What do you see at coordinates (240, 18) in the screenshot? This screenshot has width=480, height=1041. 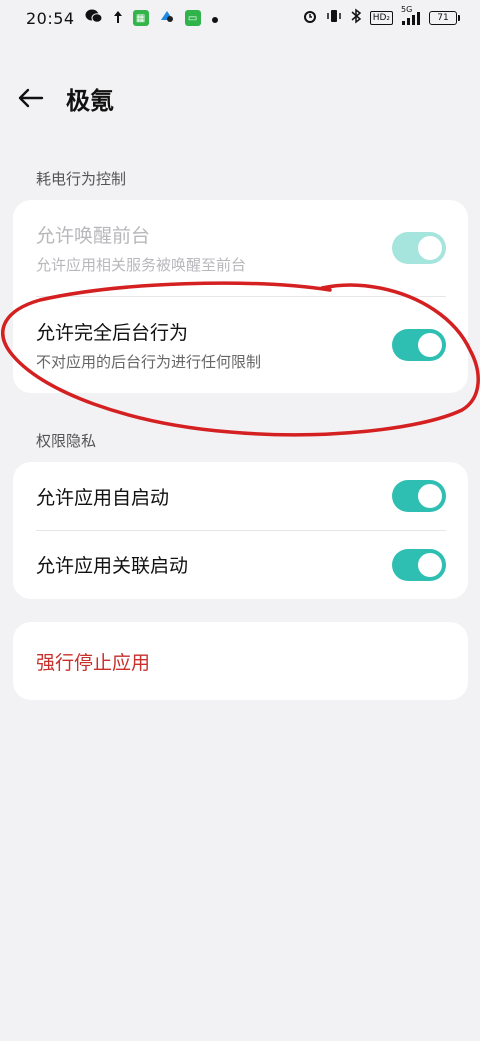 I see `status-bar: 20:54 ▦ ▭ HD₂ 5G 71` at bounding box center [240, 18].